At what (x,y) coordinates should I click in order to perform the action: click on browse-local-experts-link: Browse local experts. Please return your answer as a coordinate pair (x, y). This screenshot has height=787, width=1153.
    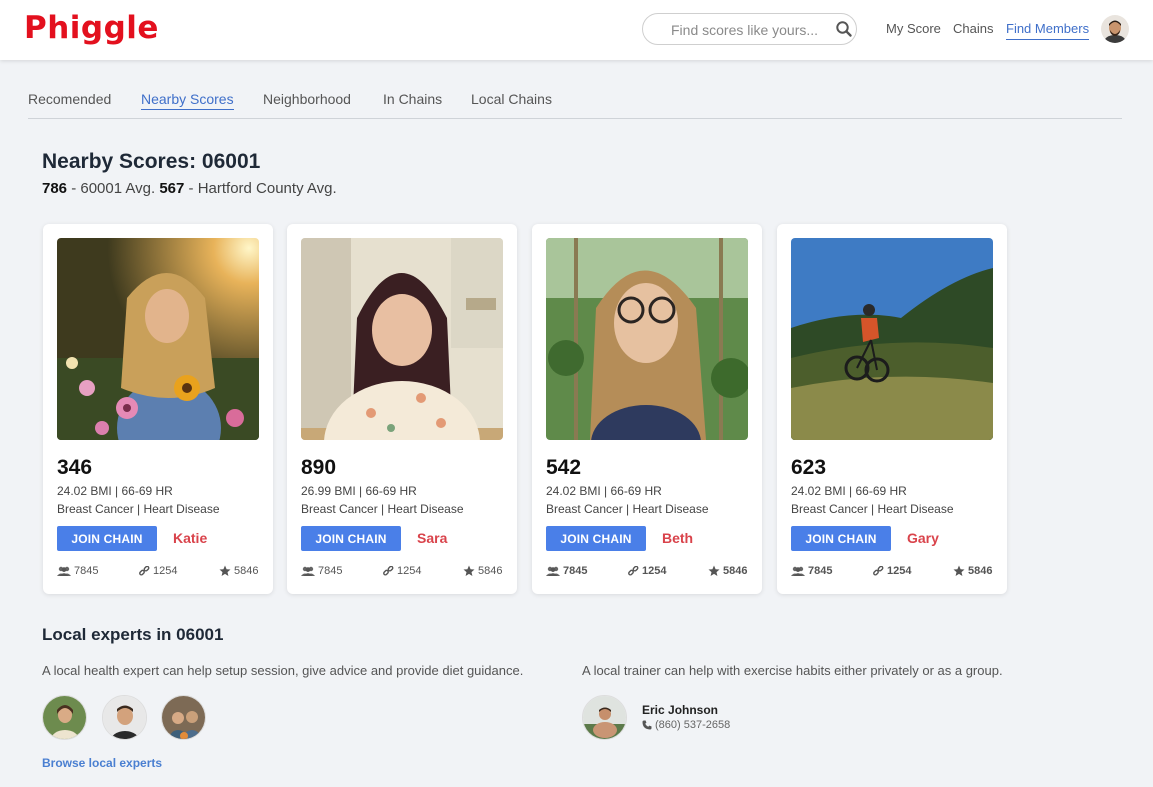
    Looking at the image, I should click on (102, 763).